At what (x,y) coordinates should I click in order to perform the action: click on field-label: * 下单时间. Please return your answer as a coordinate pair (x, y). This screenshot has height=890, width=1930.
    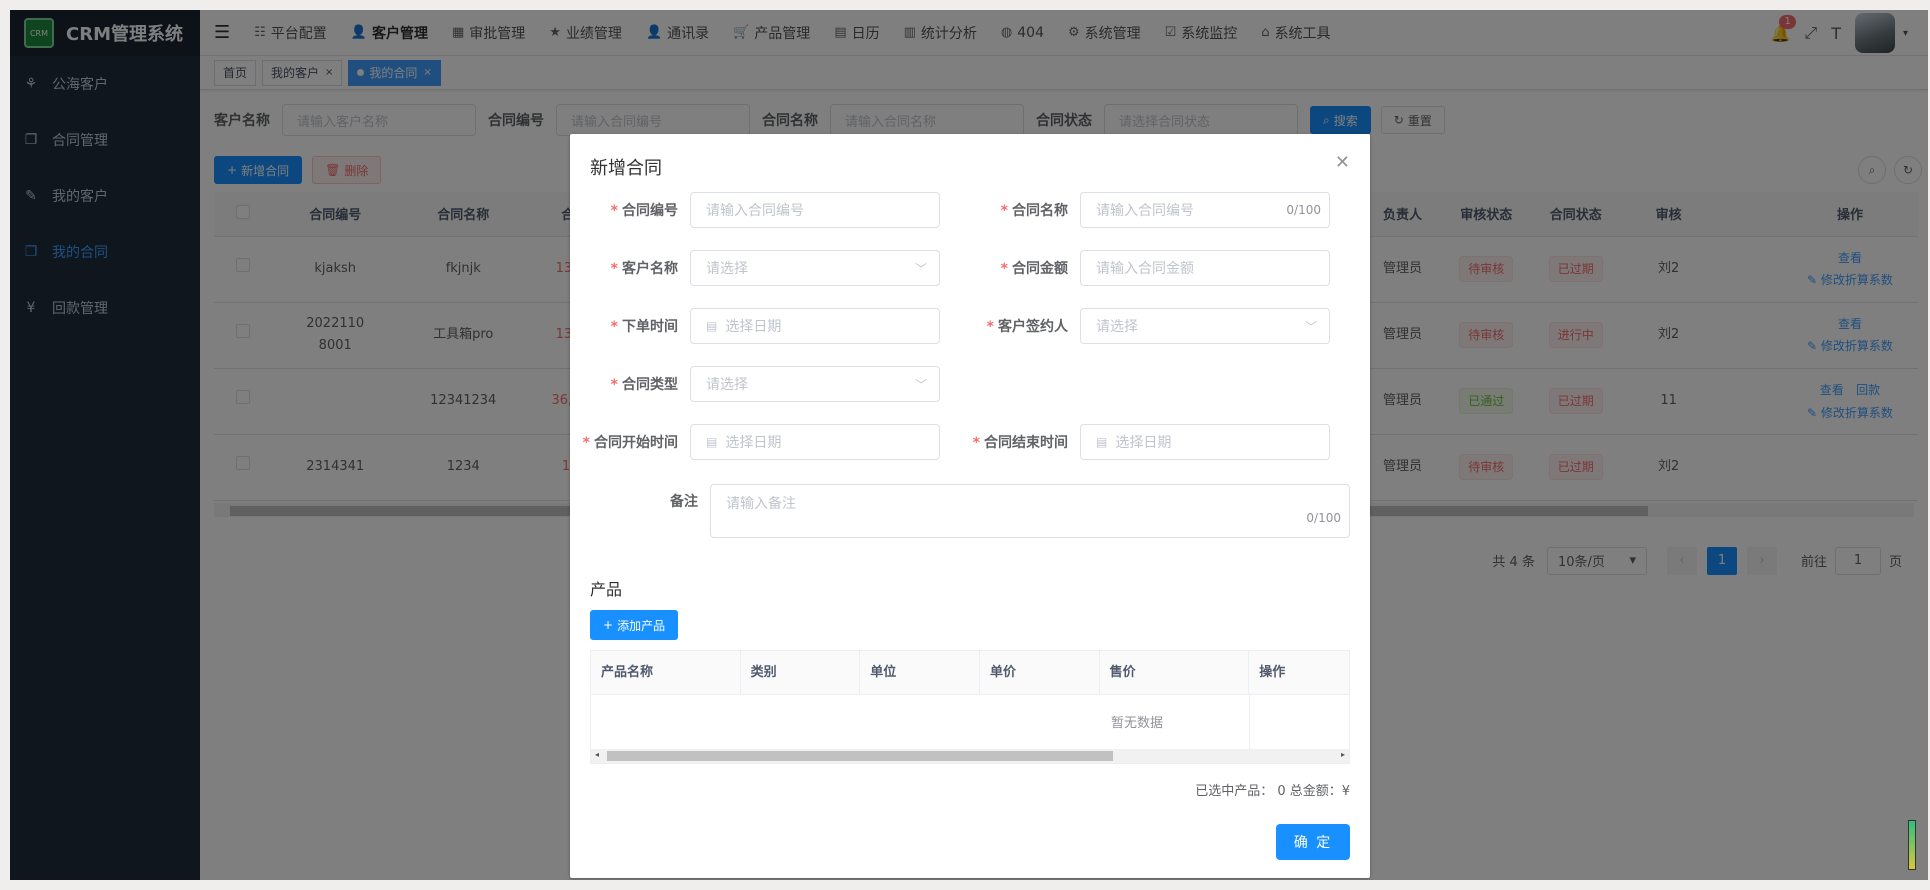
    Looking at the image, I should click on (630, 326).